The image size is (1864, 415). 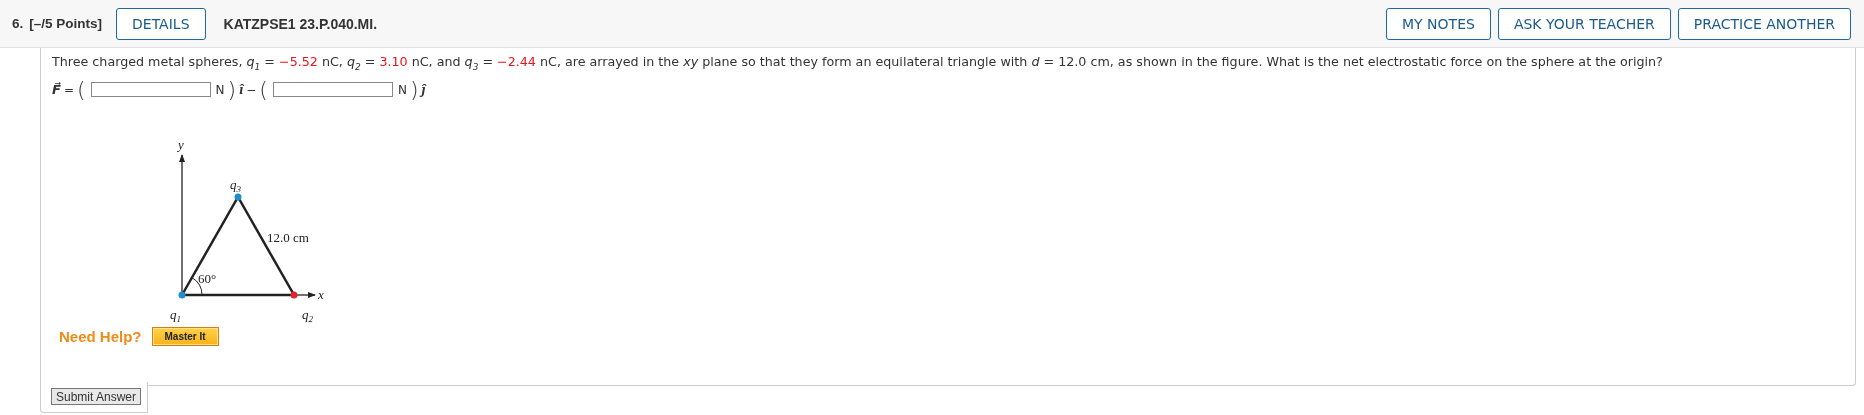 What do you see at coordinates (207, 278) in the screenshot?
I see `angle-label: 60°` at bounding box center [207, 278].